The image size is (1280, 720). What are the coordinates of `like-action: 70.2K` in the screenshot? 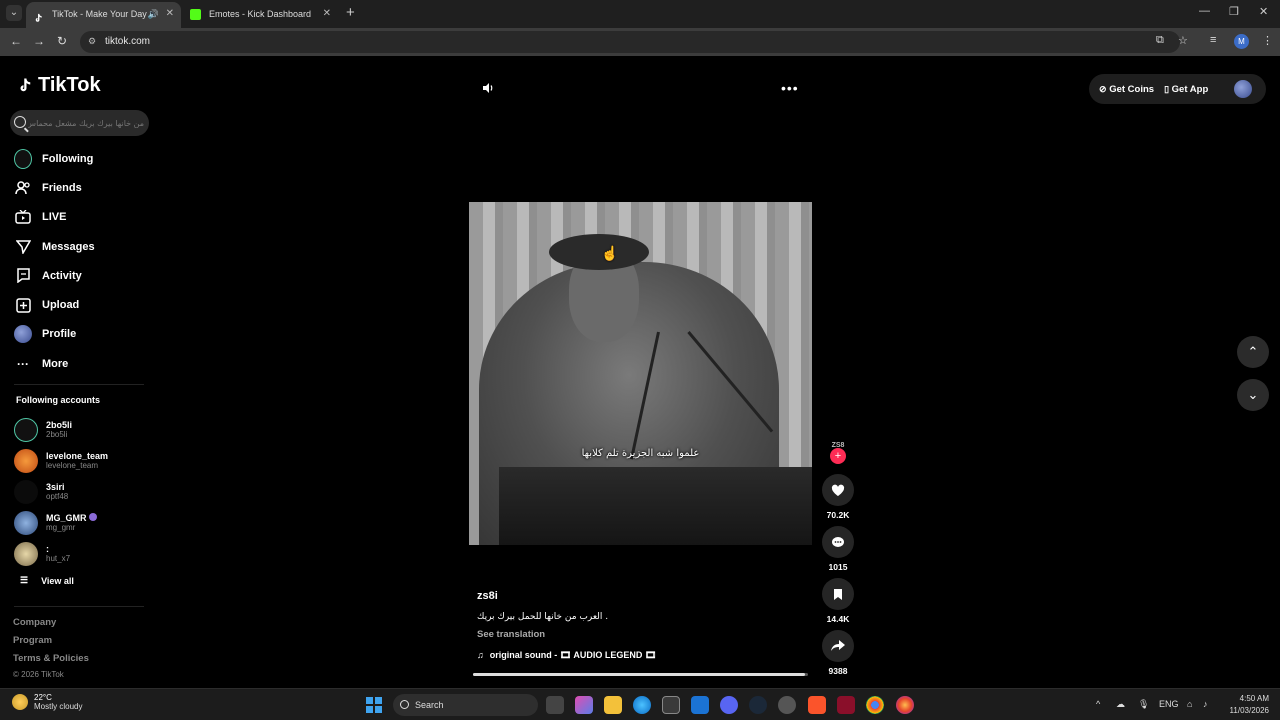 It's located at (838, 497).